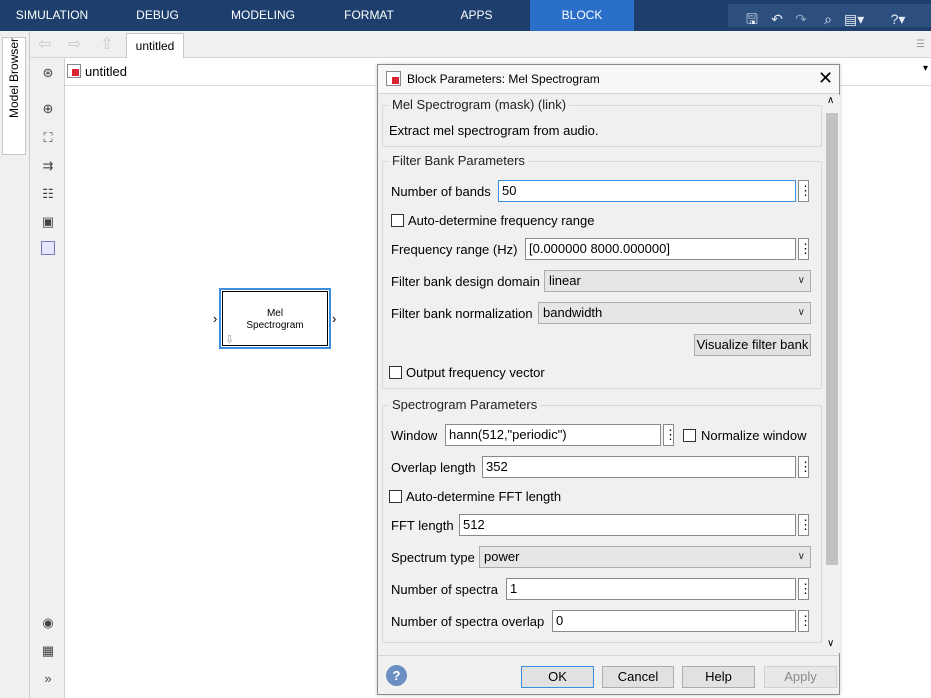 This screenshot has width=931, height=698. I want to click on fit-to-view-icon: ⛶, so click(48, 138).